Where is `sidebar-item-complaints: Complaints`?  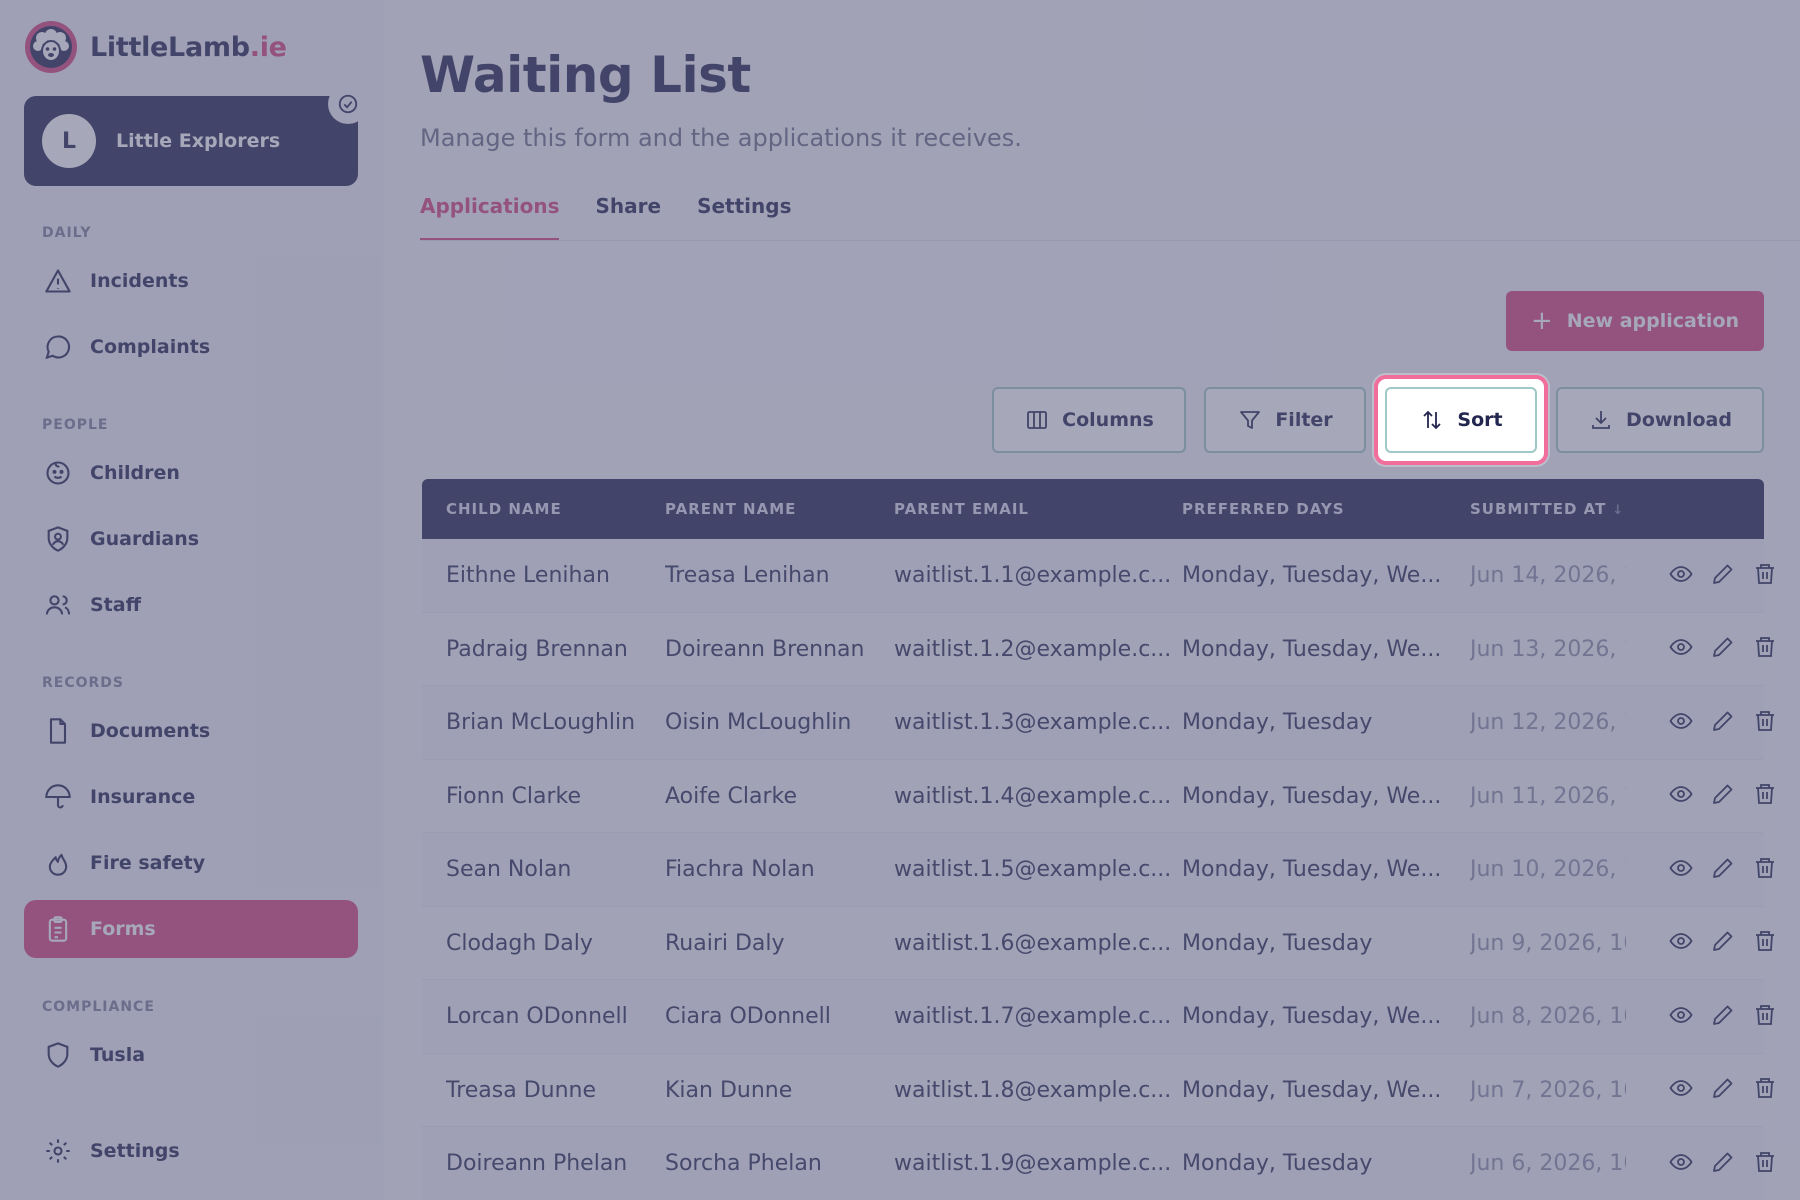 sidebar-item-complaints: Complaints is located at coordinates (191, 347).